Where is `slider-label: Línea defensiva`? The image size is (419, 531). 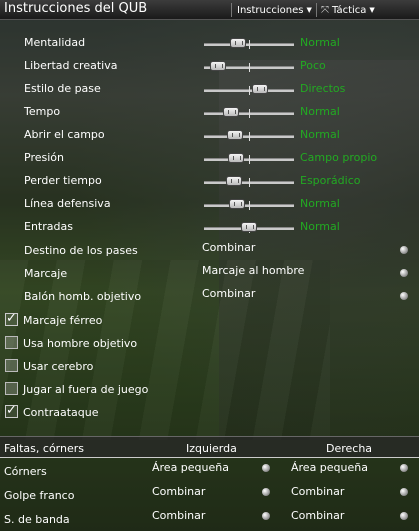
slider-label: Línea defensiva is located at coordinates (67, 203).